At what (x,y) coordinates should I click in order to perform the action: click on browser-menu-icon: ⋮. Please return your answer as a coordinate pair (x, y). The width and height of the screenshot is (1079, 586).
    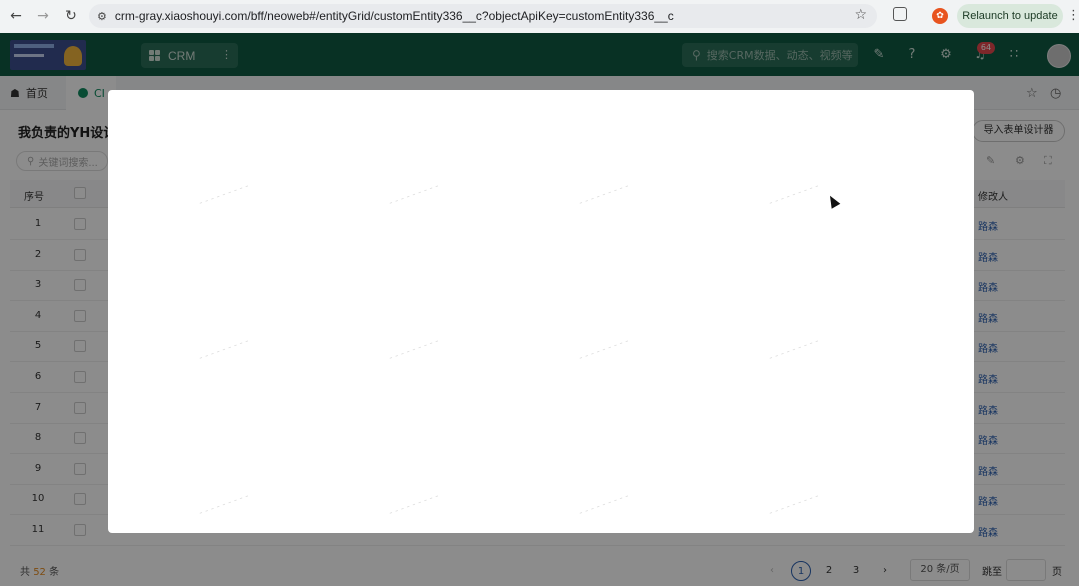
    Looking at the image, I should click on (1073, 15).